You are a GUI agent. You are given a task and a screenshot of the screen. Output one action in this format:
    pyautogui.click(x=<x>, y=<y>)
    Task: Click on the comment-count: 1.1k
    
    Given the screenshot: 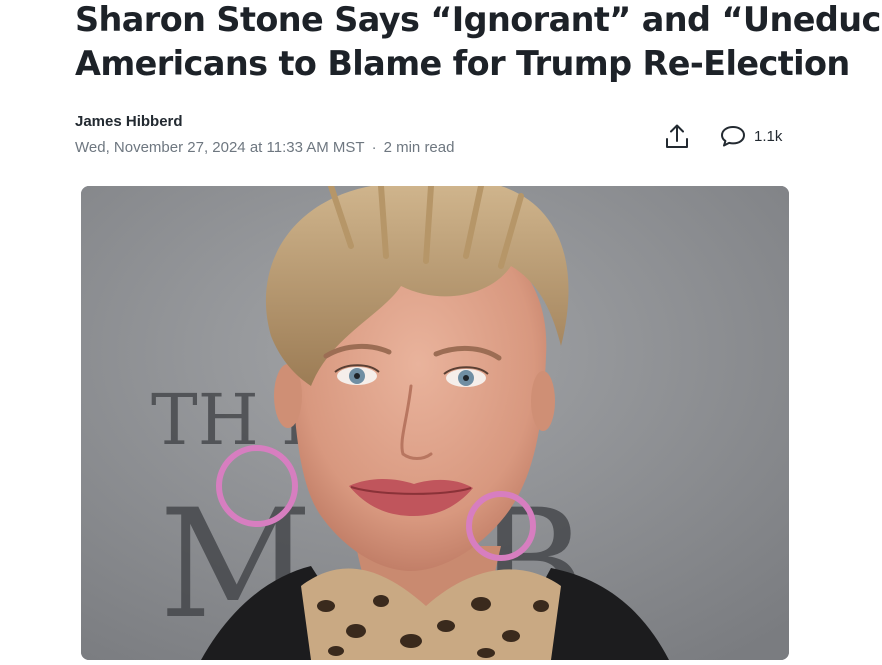 What is the action you would take?
    pyautogui.click(x=768, y=136)
    